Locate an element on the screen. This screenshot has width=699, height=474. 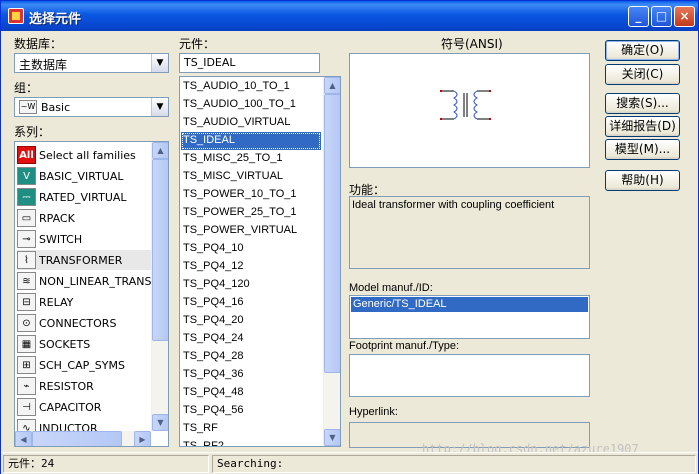
family-item: ⊣ CAPACITOR is located at coordinates (84, 407).